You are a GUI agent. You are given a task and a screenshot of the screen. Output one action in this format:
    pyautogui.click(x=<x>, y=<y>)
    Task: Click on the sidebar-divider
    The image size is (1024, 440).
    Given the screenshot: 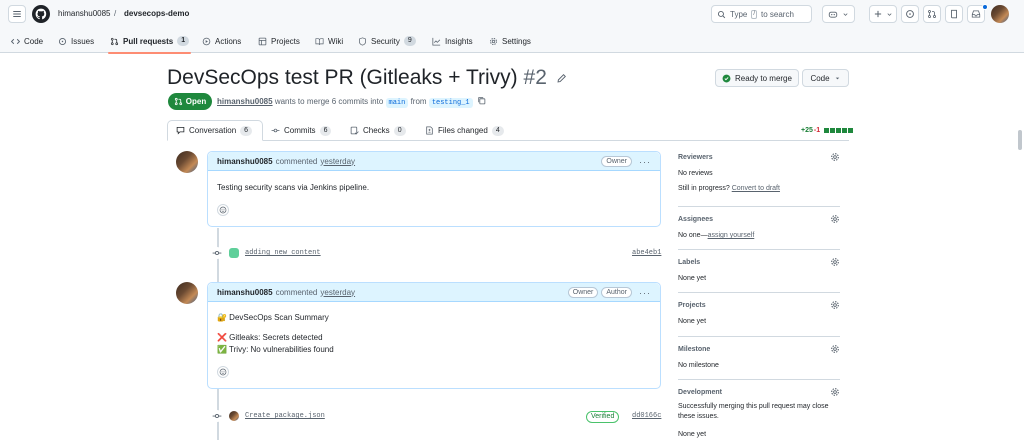 What is the action you would take?
    pyautogui.click(x=759, y=336)
    